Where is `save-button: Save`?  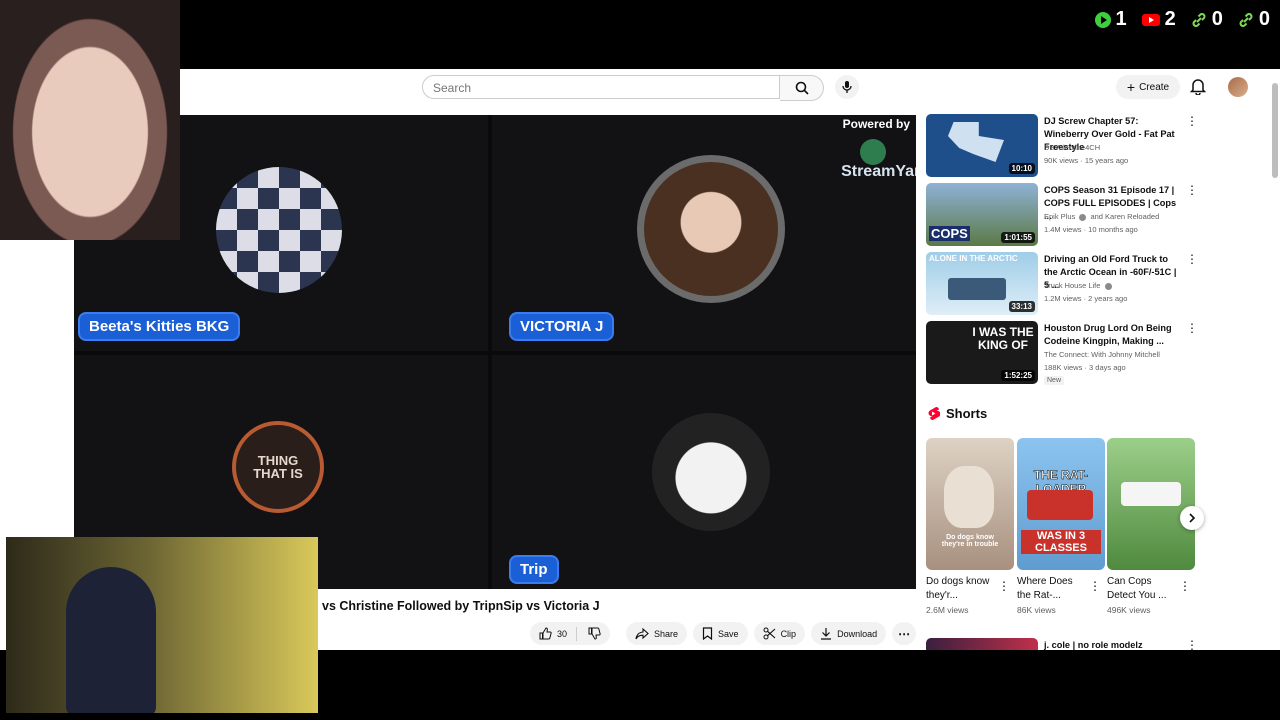 save-button: Save is located at coordinates (720, 633).